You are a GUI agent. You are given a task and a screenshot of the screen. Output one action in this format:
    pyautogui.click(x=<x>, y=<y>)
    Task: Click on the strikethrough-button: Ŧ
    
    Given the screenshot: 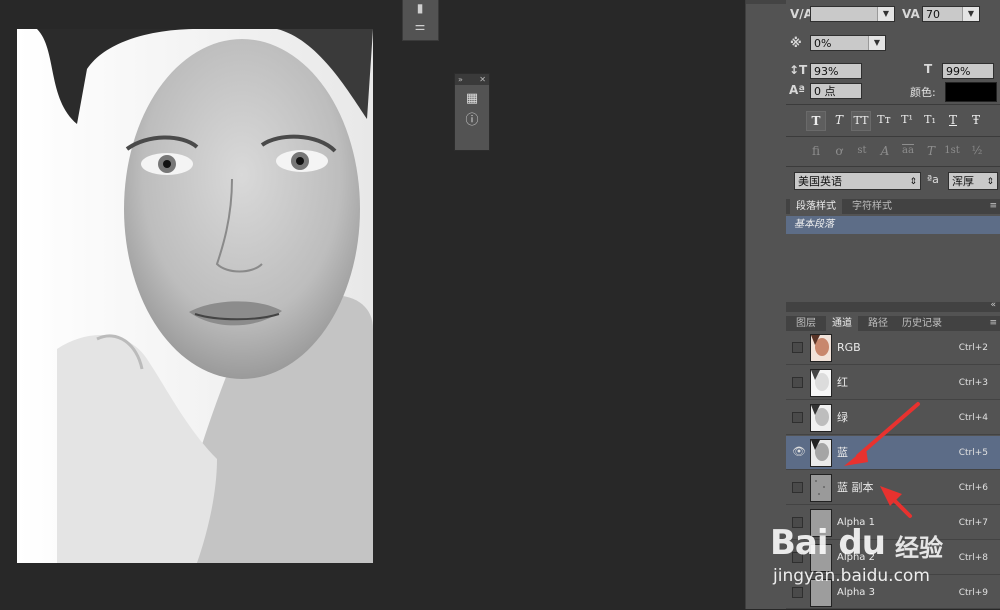 What is the action you would take?
    pyautogui.click(x=976, y=121)
    